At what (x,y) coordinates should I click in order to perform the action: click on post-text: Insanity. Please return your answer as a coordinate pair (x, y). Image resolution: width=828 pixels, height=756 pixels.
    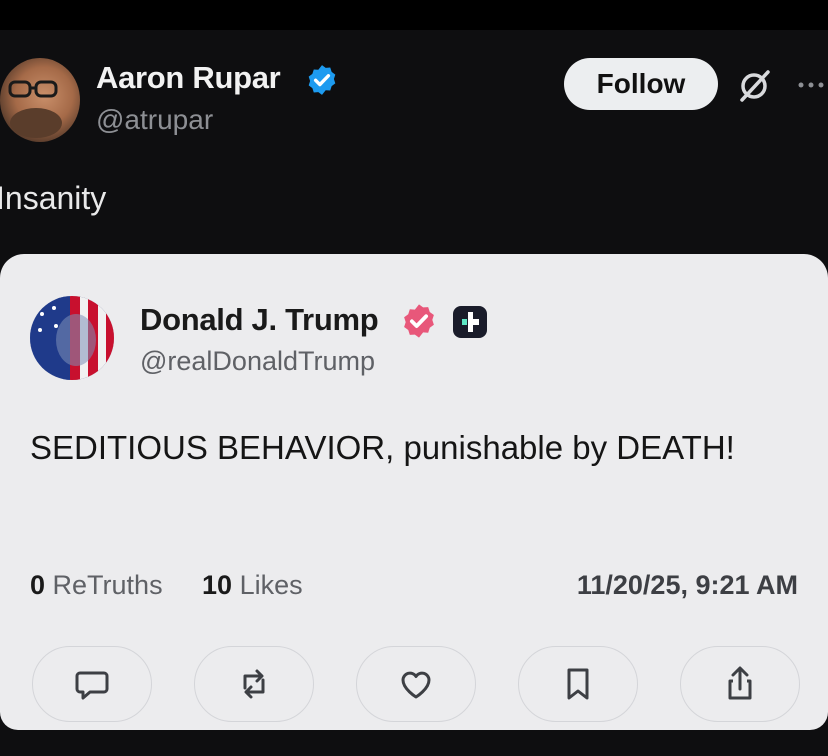
    Looking at the image, I should click on (53, 198).